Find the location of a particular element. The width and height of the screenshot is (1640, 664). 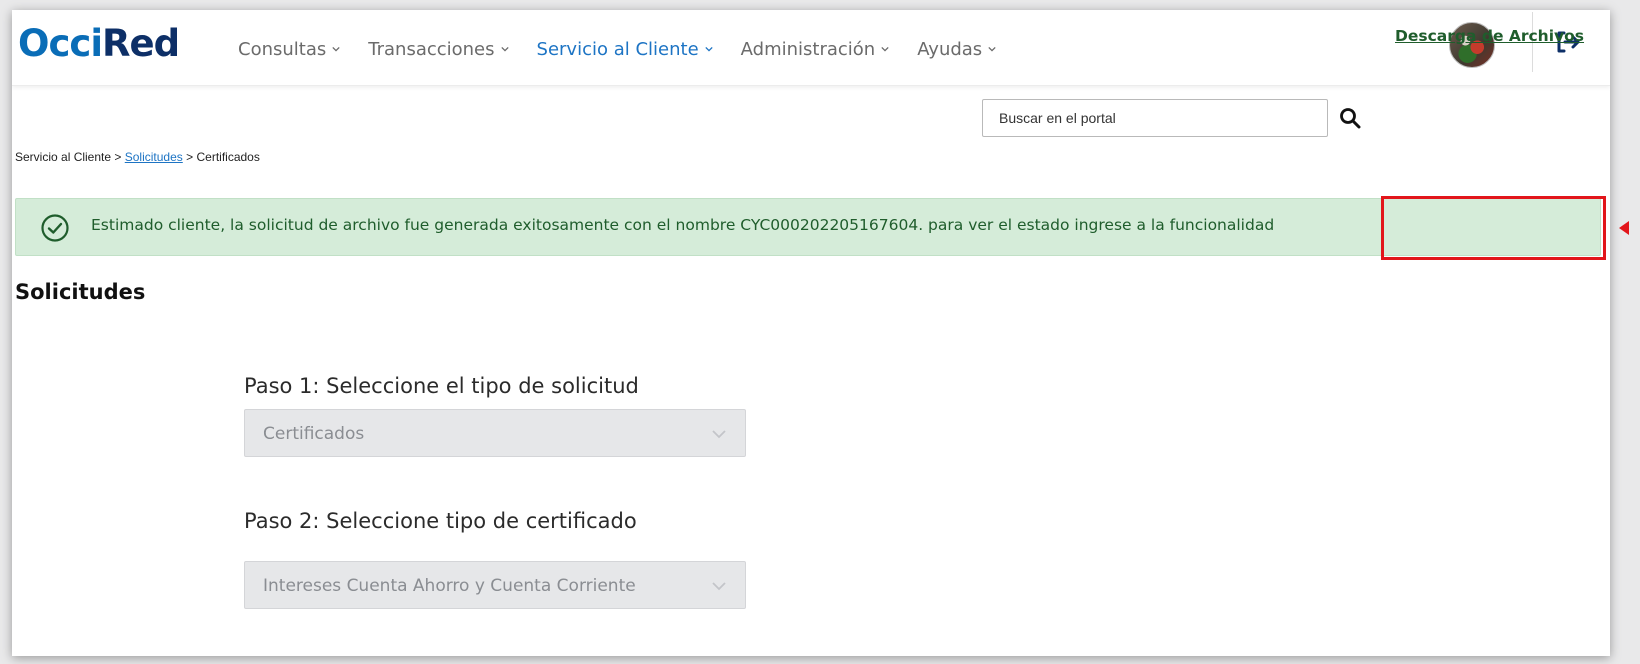

nav-item-label: Consultas is located at coordinates (282, 49).